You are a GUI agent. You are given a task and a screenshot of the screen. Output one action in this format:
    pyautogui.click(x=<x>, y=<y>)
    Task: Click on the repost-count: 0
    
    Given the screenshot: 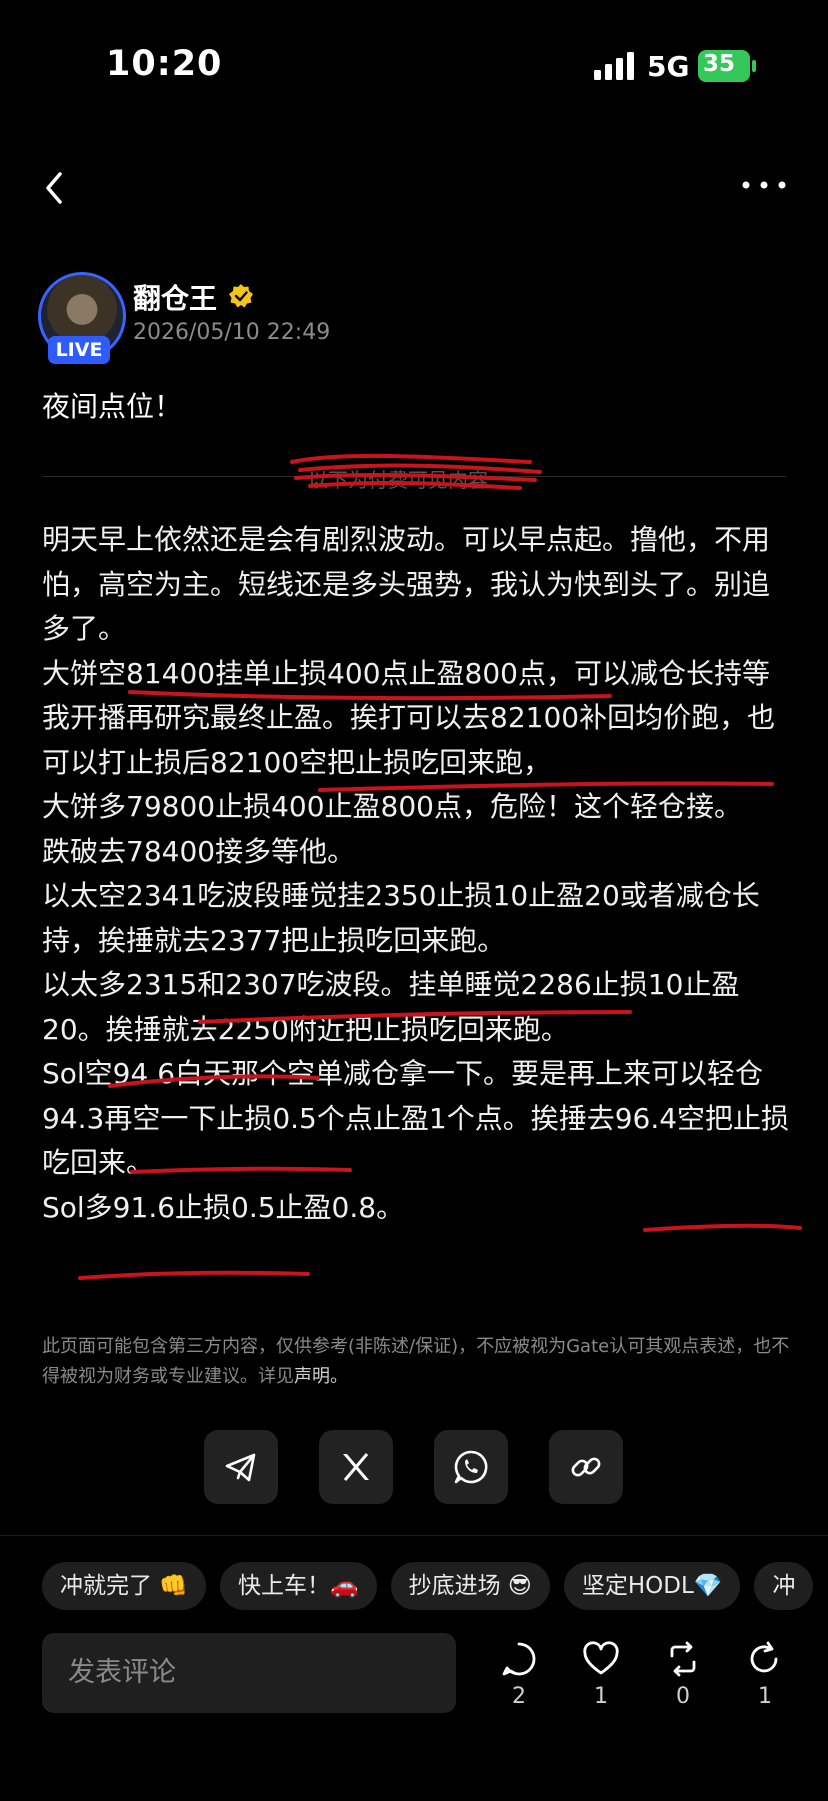 What is the action you would take?
    pyautogui.click(x=683, y=1696)
    